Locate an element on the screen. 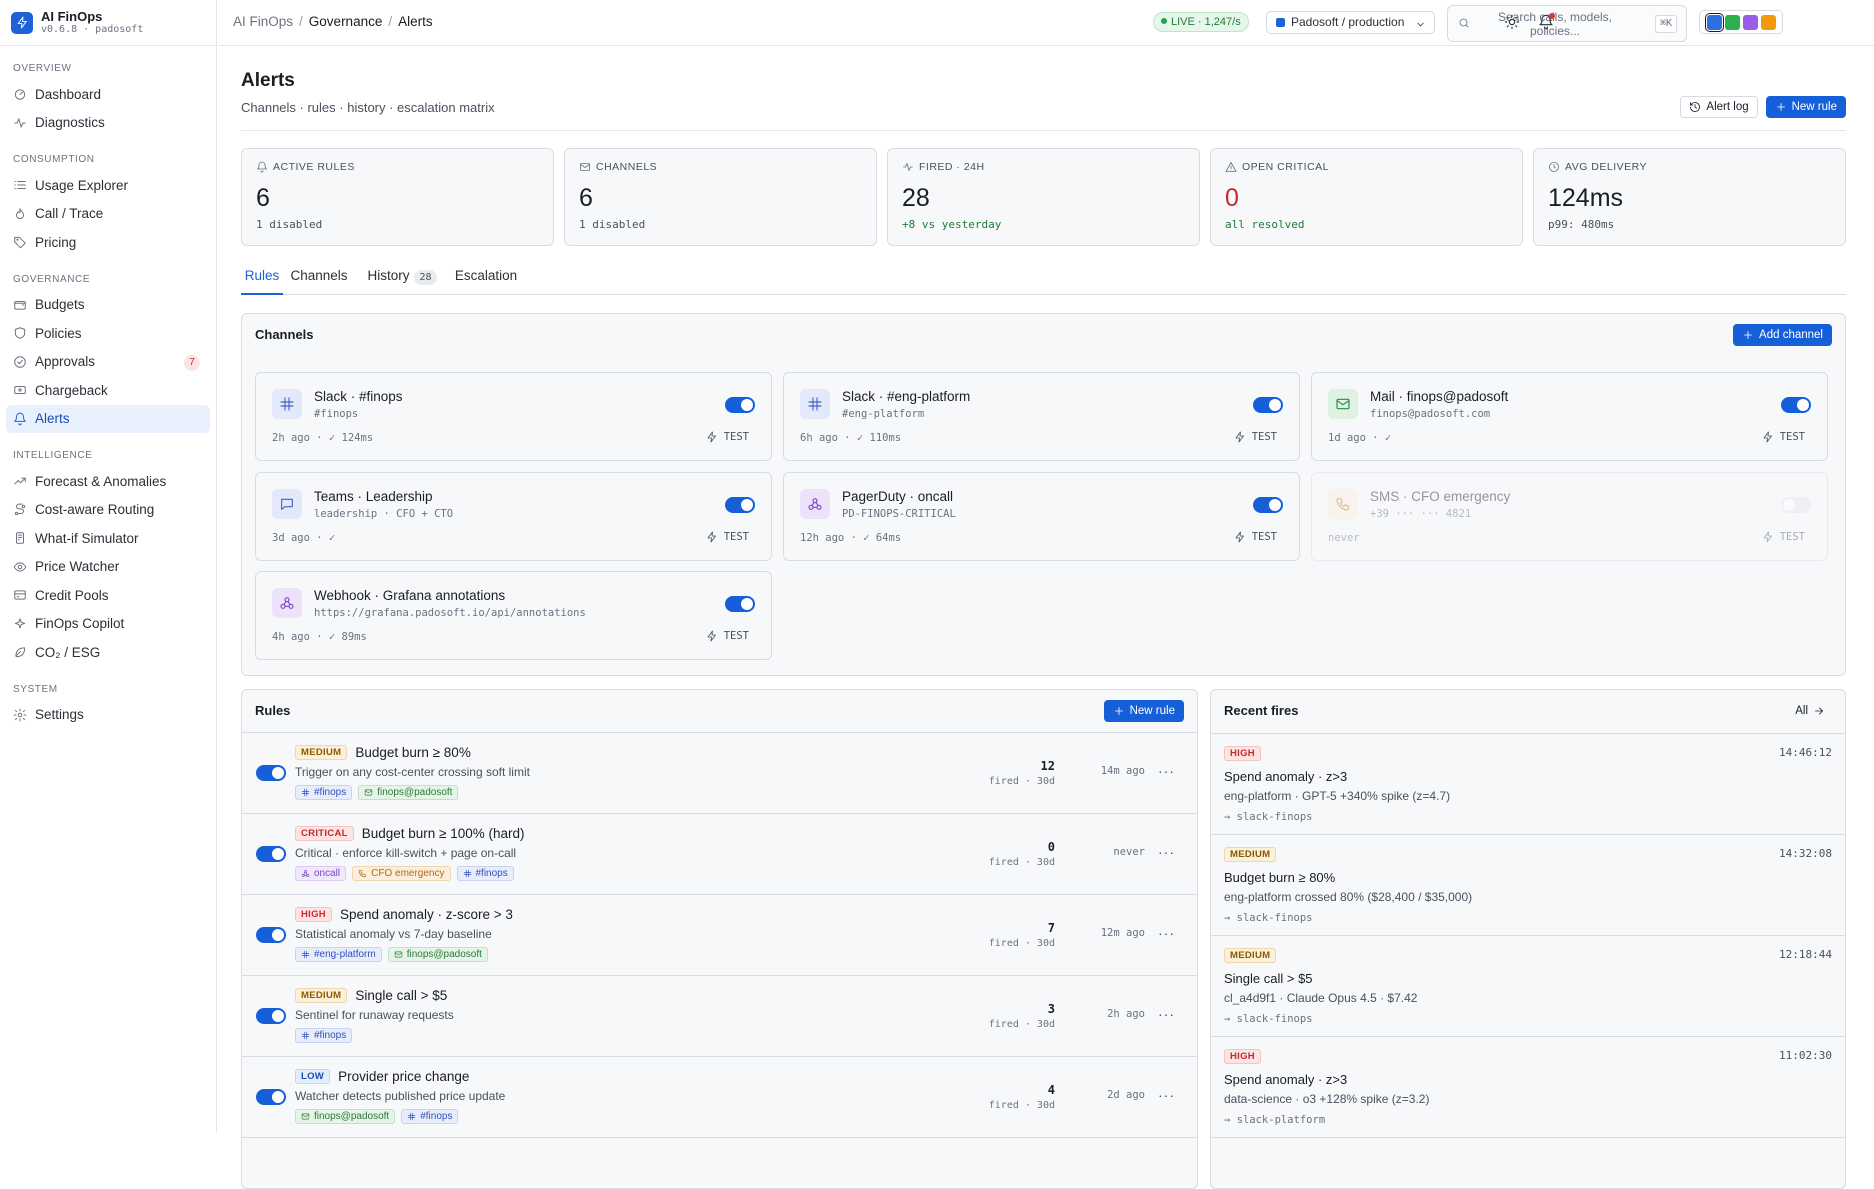 The image size is (1874, 1189). channel-last-delivery: 2h ago · ✓ 124ms is located at coordinates (323, 438).